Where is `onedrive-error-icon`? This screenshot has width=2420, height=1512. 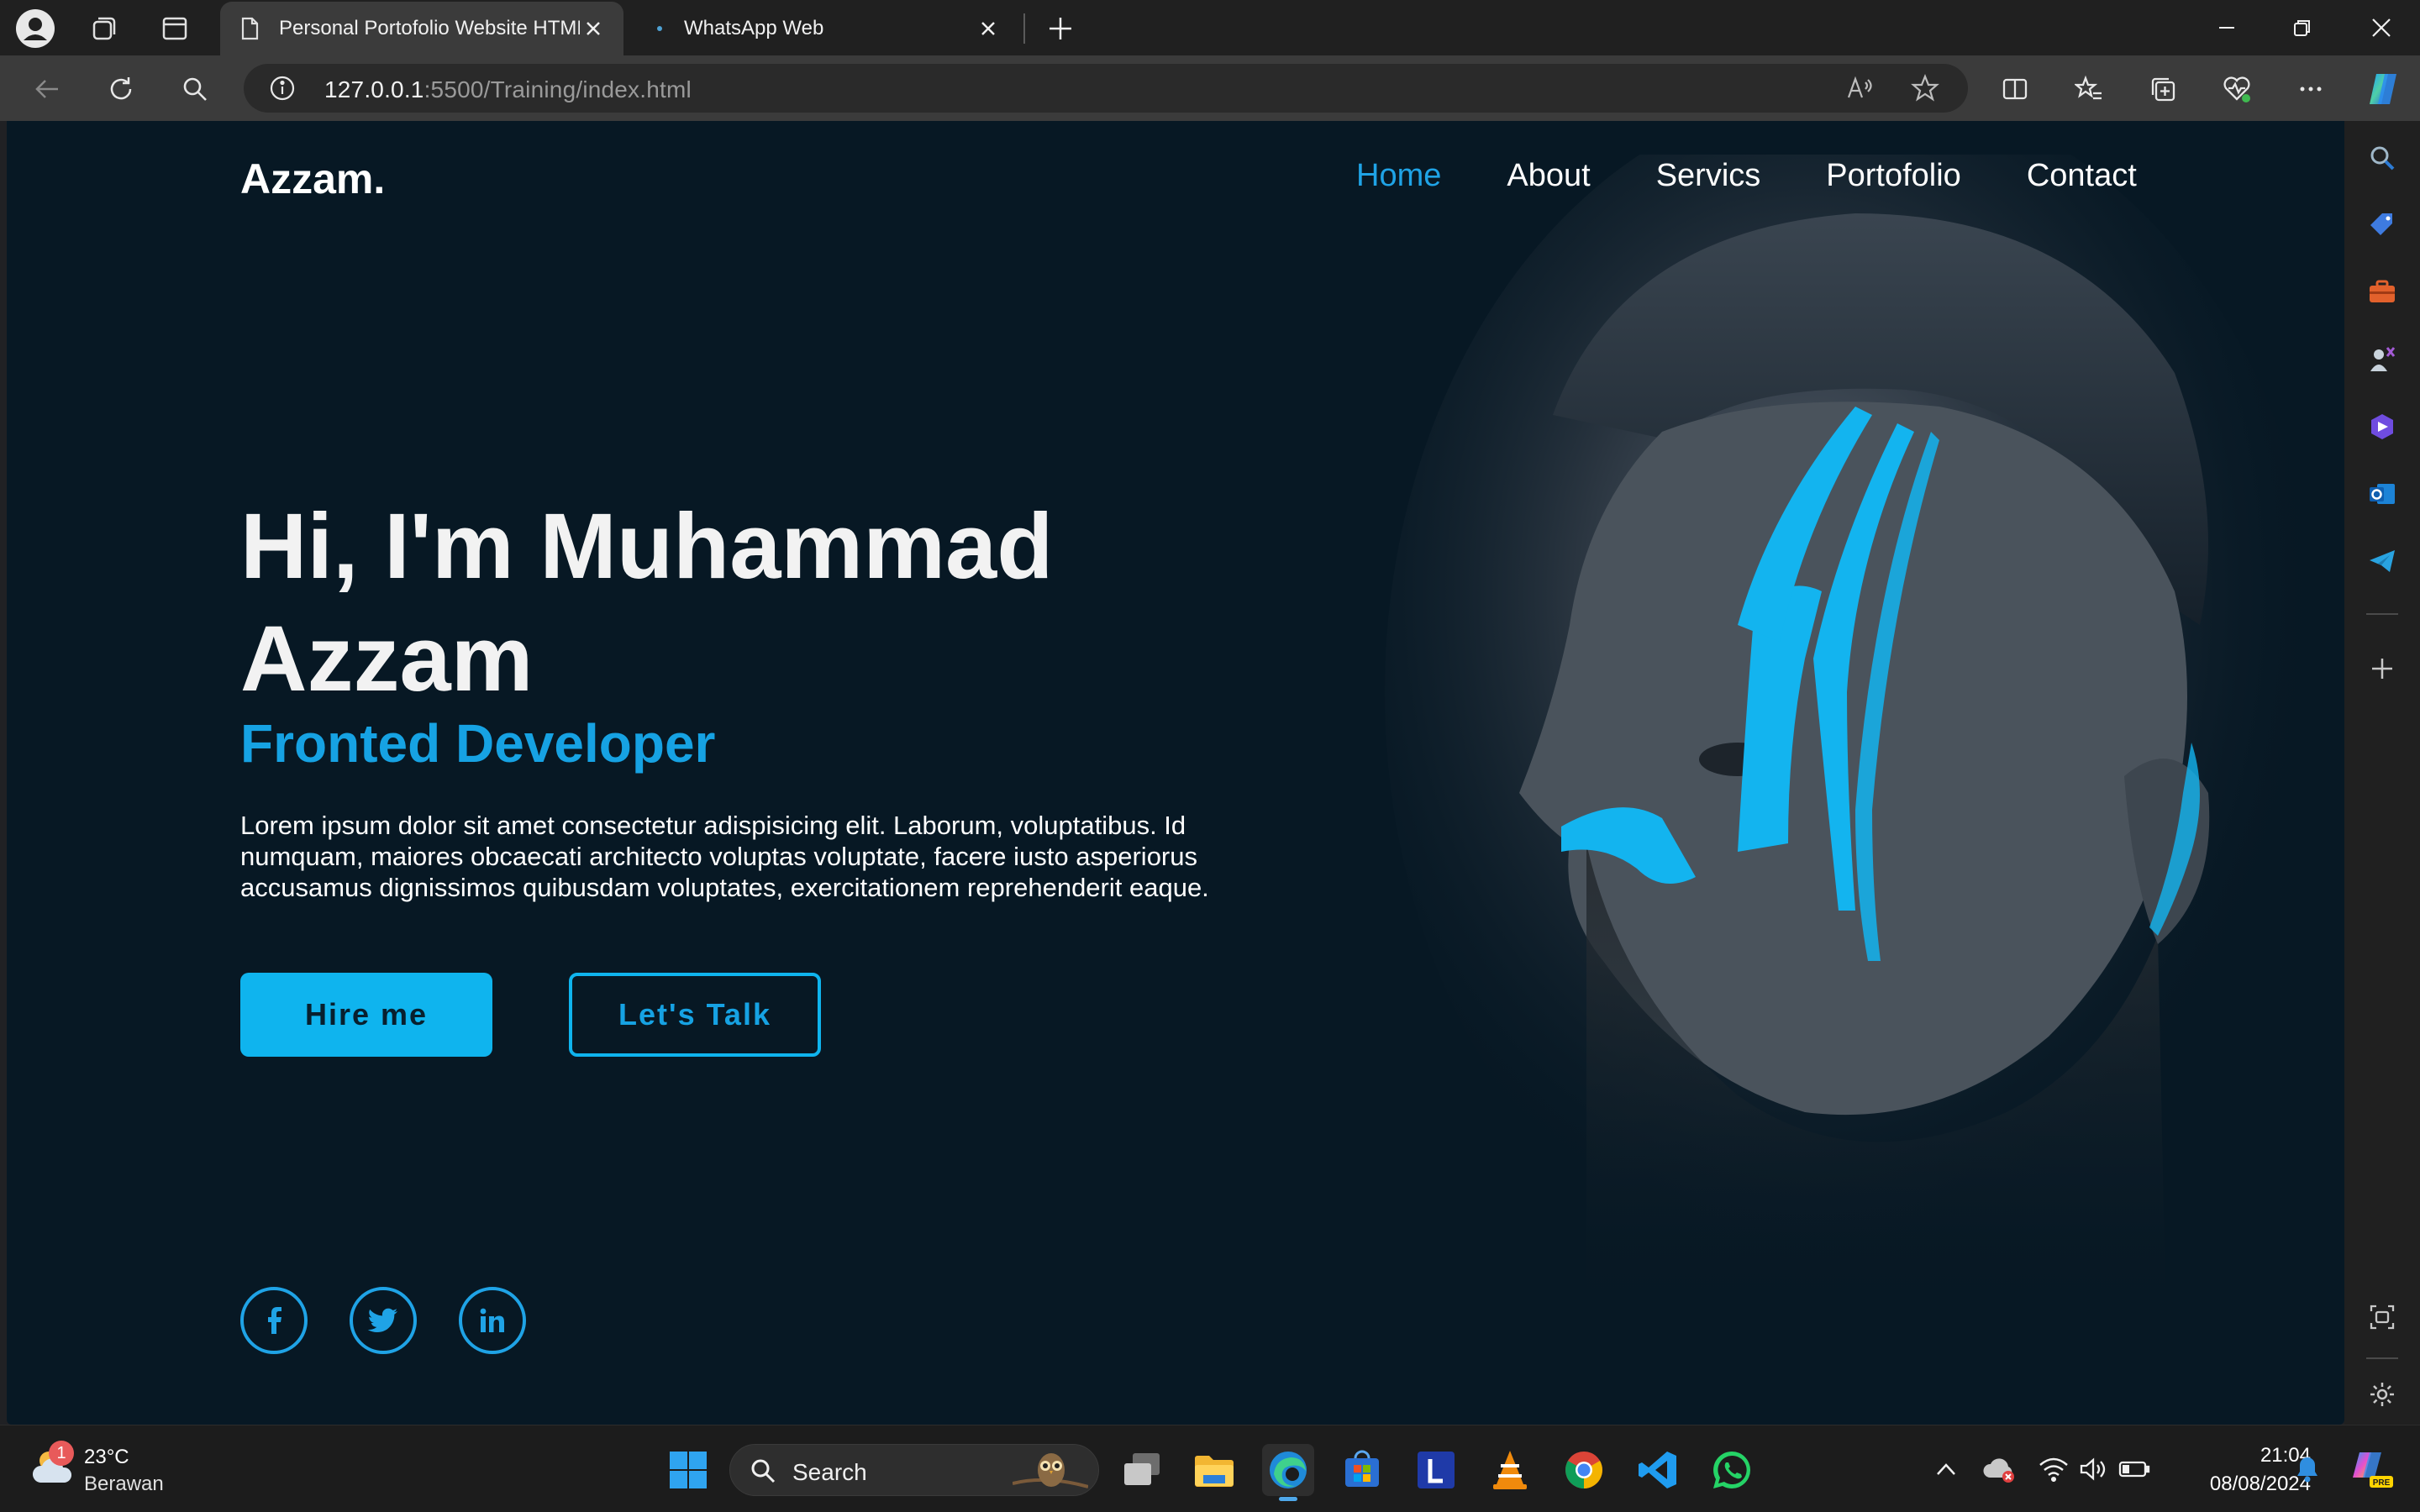 onedrive-error-icon is located at coordinates (1999, 1469).